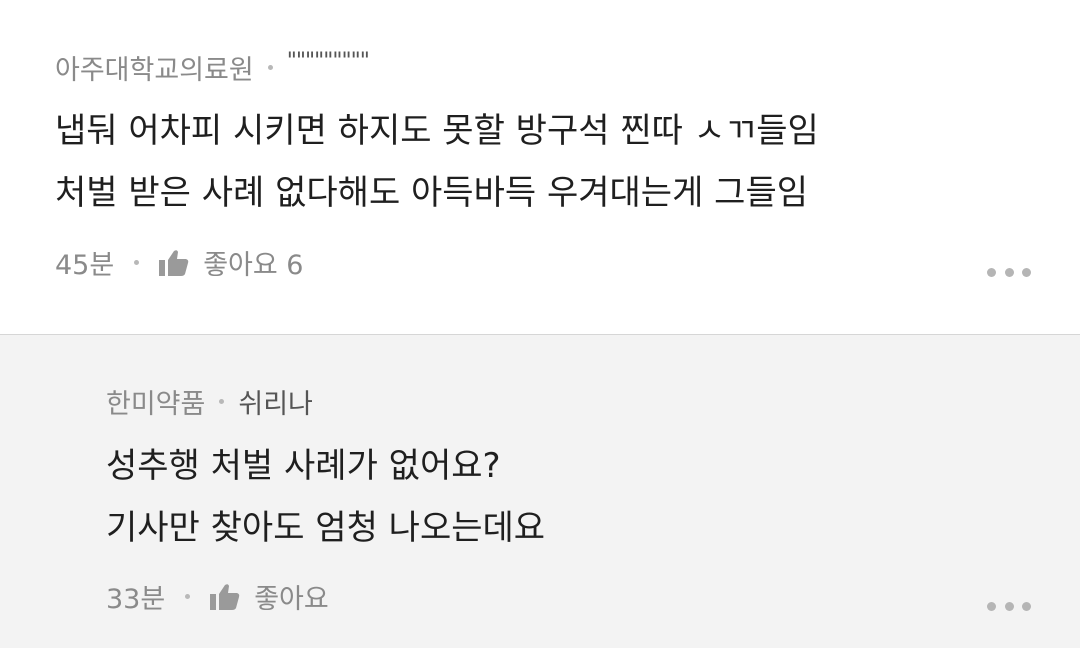 The width and height of the screenshot is (1080, 648). What do you see at coordinates (325, 497) in the screenshot?
I see `reply-body: 성추행 처벌 사례가 없어요? 기사만 찾아도 엄청 나오는데요` at bounding box center [325, 497].